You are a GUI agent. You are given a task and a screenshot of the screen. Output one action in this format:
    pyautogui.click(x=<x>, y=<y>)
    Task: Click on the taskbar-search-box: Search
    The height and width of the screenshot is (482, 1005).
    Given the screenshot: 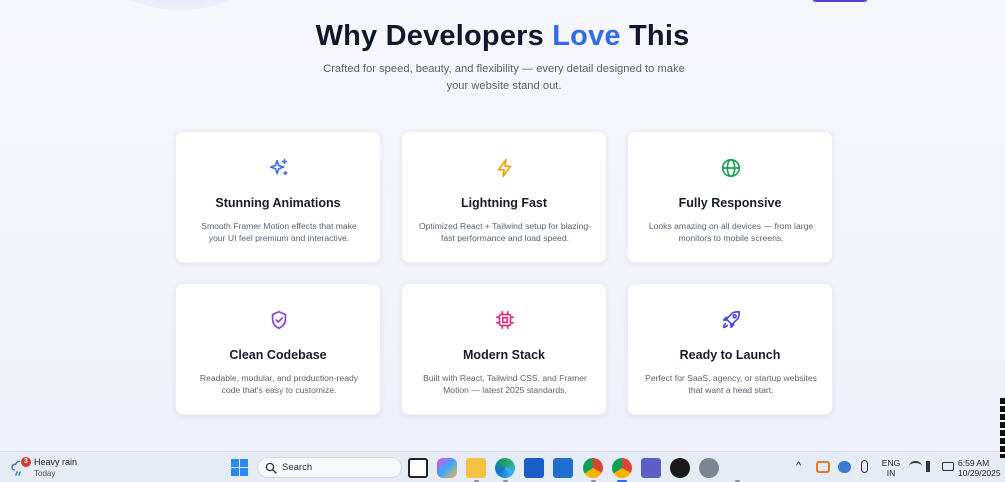 What is the action you would take?
    pyautogui.click(x=329, y=467)
    